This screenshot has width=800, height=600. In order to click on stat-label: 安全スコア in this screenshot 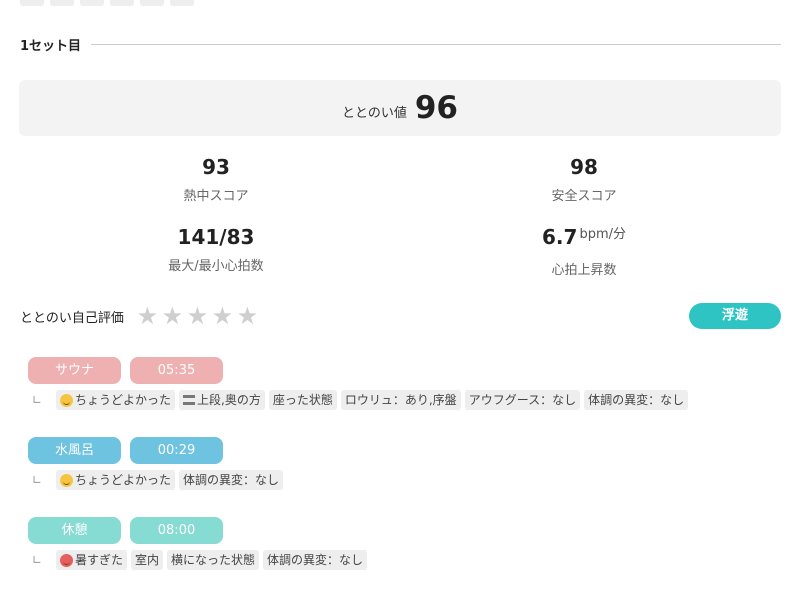, I will do `click(584, 196)`.